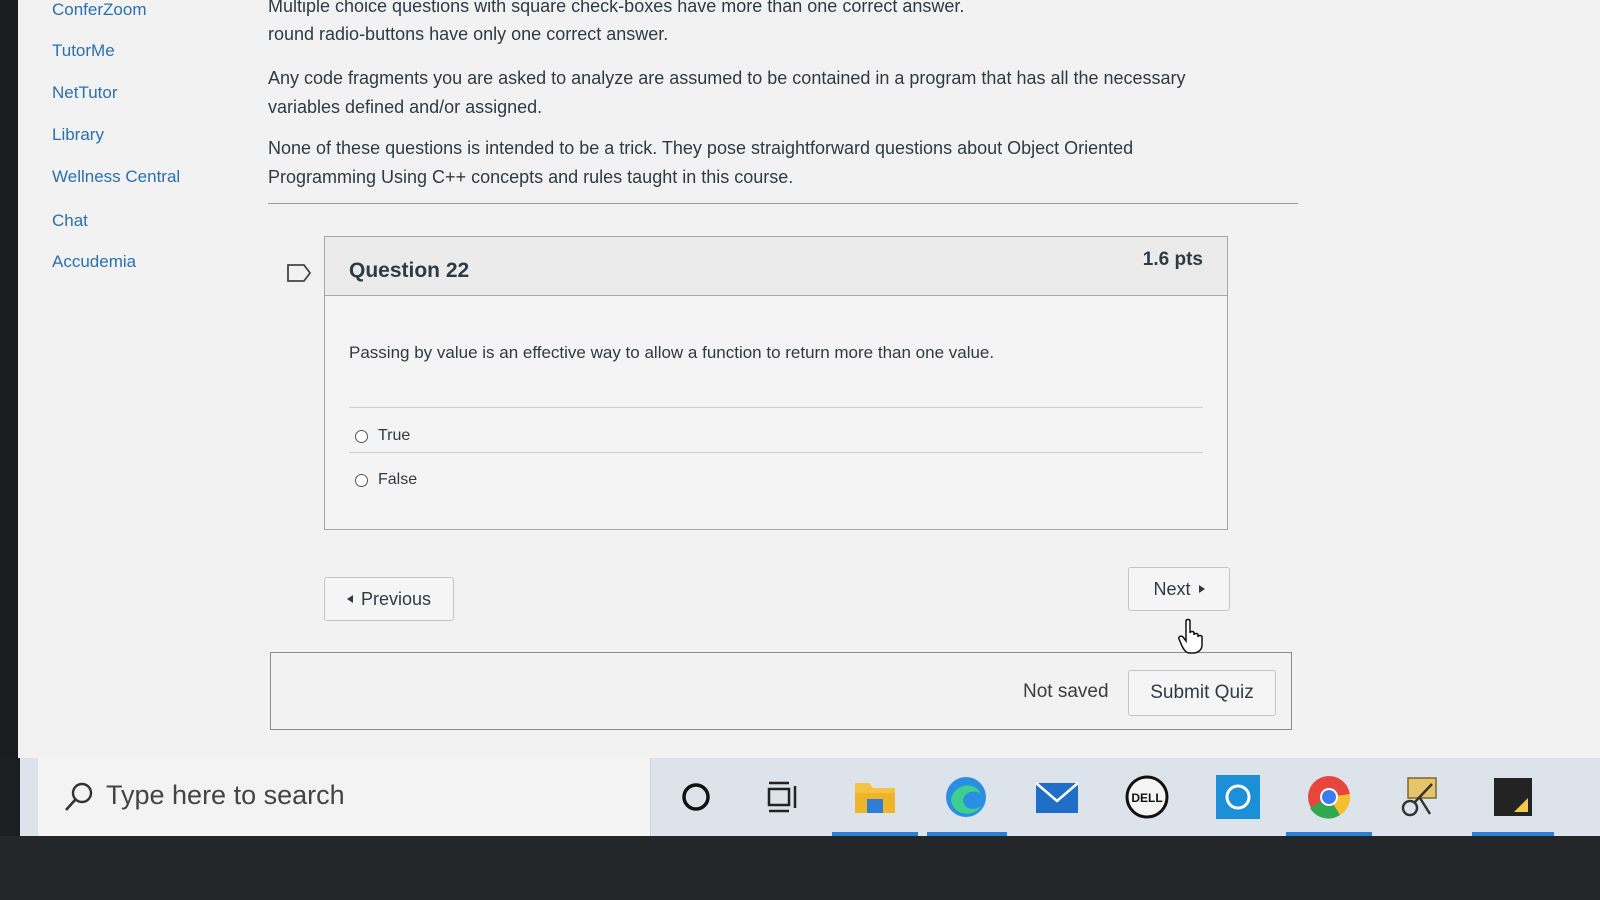 The image size is (1600, 900). Describe the element at coordinates (1329, 802) in the screenshot. I see `chrome-icon` at that location.